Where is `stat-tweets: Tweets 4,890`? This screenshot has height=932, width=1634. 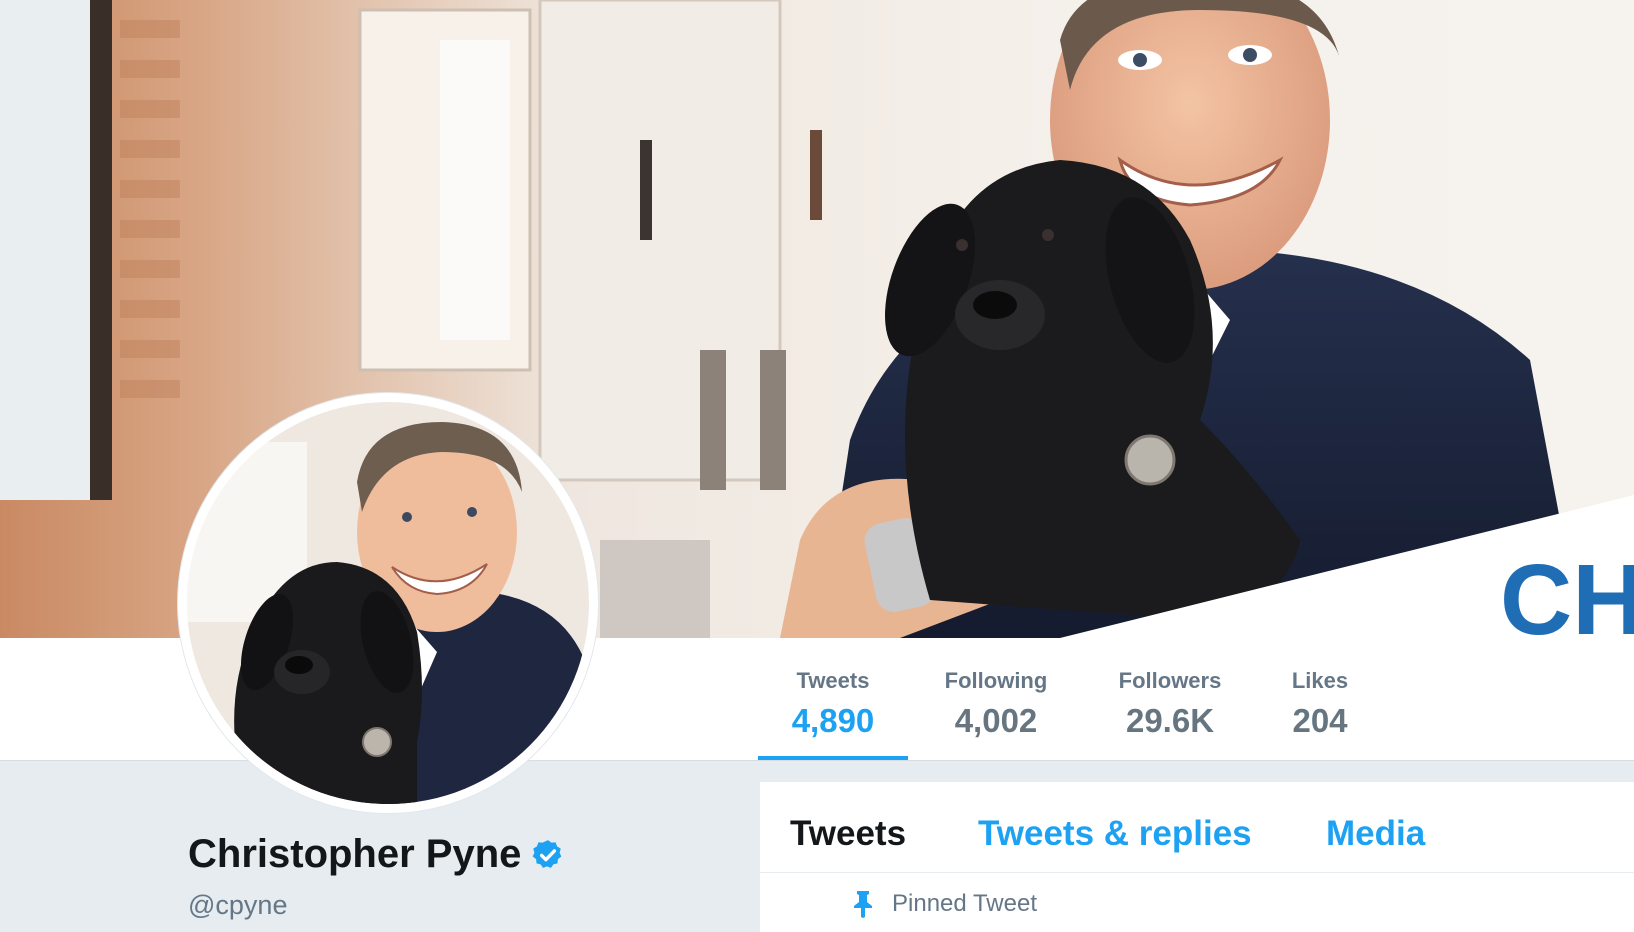 stat-tweets: Tweets 4,890 is located at coordinates (833, 699).